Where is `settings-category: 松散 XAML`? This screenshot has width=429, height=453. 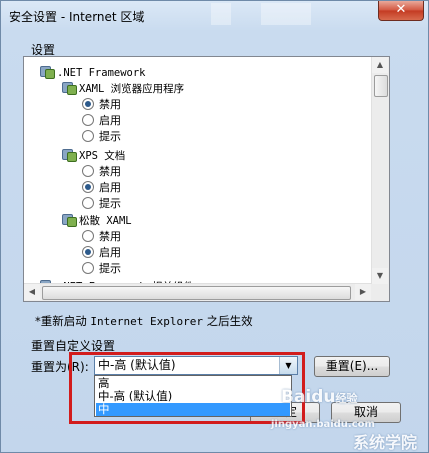
settings-category: 松散 XAML is located at coordinates (97, 221).